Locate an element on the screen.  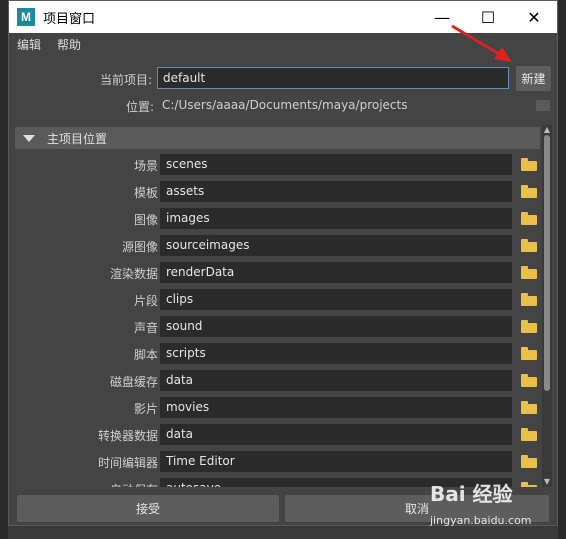
current-project-input: default is located at coordinates (333, 78).